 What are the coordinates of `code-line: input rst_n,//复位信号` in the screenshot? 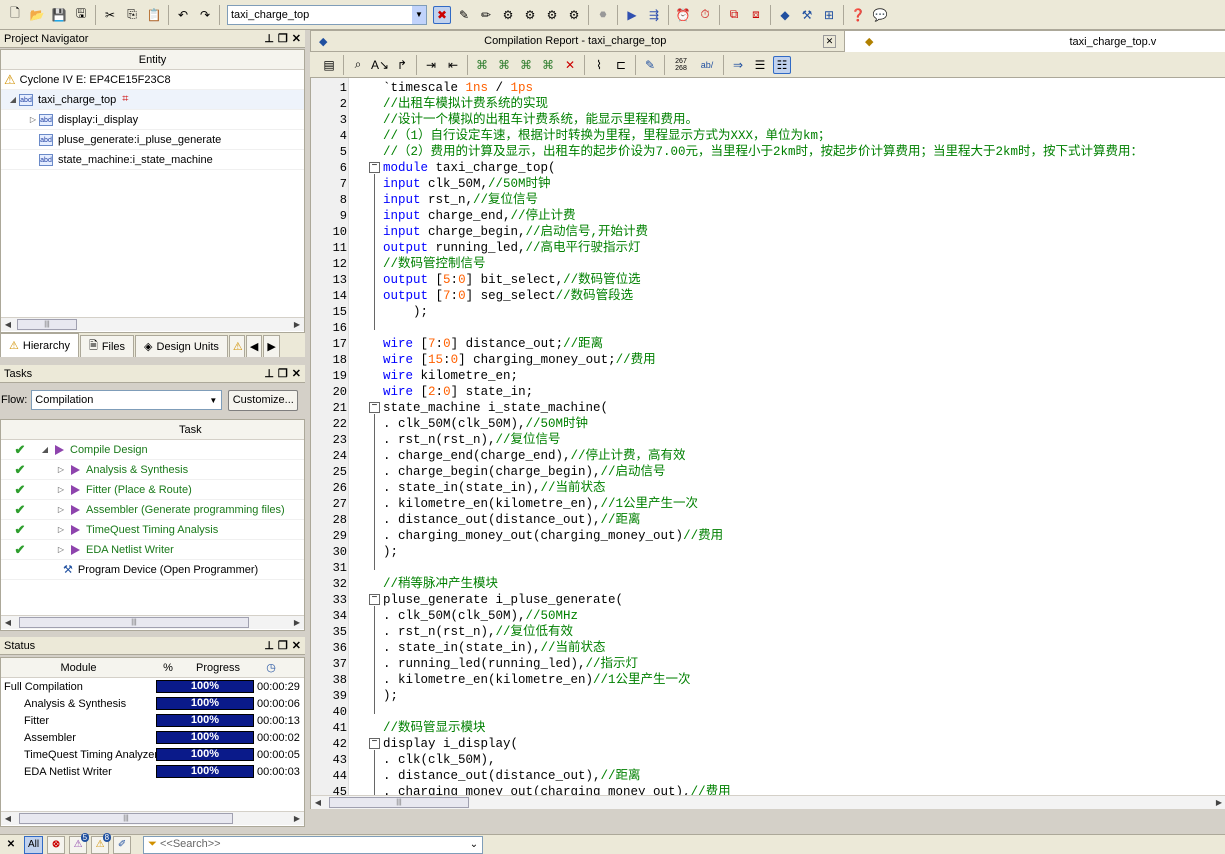 It's located at (460, 200).